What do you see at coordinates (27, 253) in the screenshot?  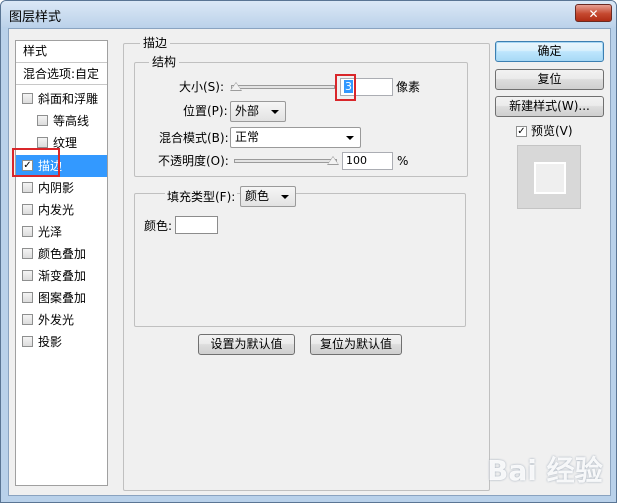 I see `color-overlay-checkbox` at bounding box center [27, 253].